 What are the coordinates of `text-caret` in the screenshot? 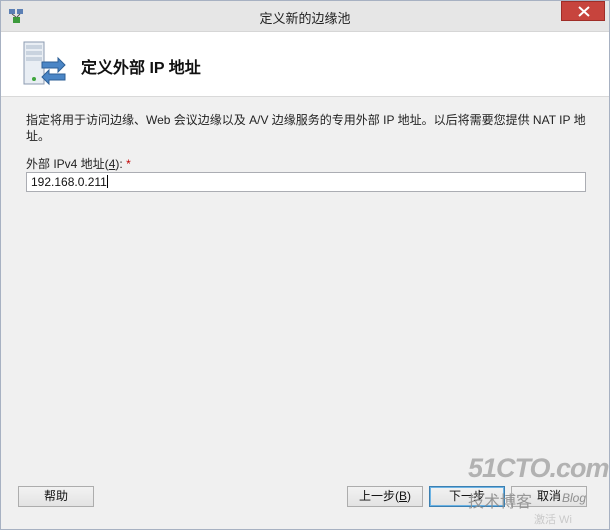 It's located at (107, 181).